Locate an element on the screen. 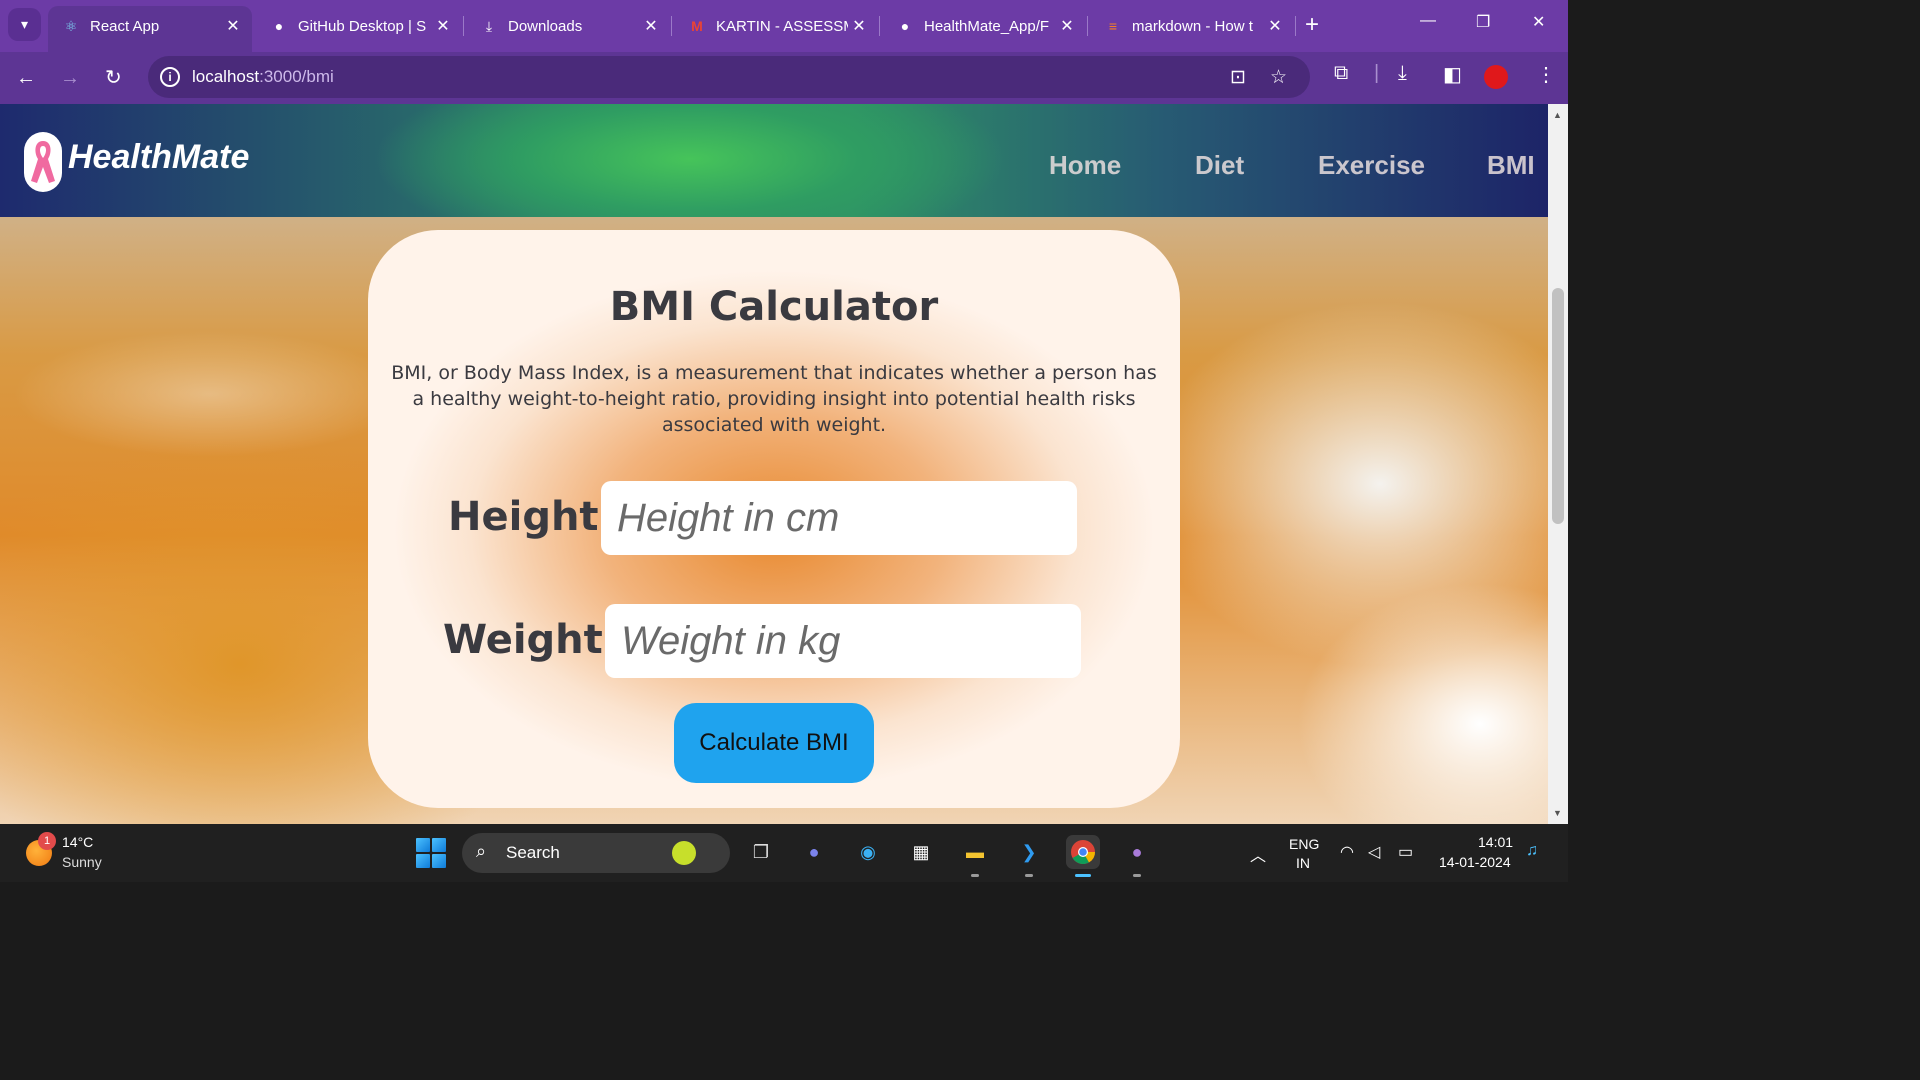 Image resolution: width=1920 pixels, height=1080 pixels. clock-time: 14:01 is located at coordinates (1495, 842).